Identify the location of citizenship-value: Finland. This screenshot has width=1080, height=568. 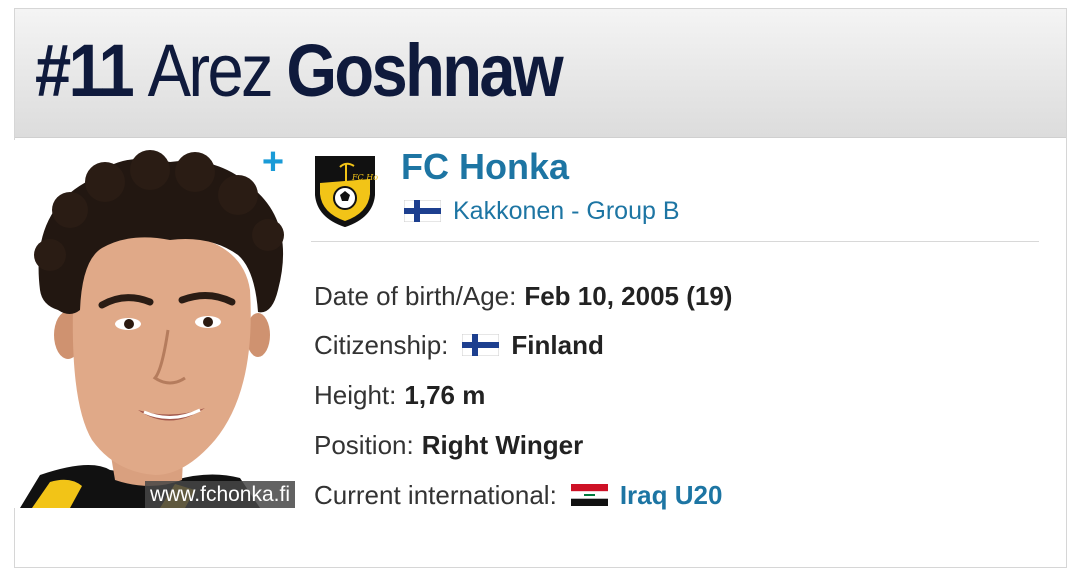
(557, 344).